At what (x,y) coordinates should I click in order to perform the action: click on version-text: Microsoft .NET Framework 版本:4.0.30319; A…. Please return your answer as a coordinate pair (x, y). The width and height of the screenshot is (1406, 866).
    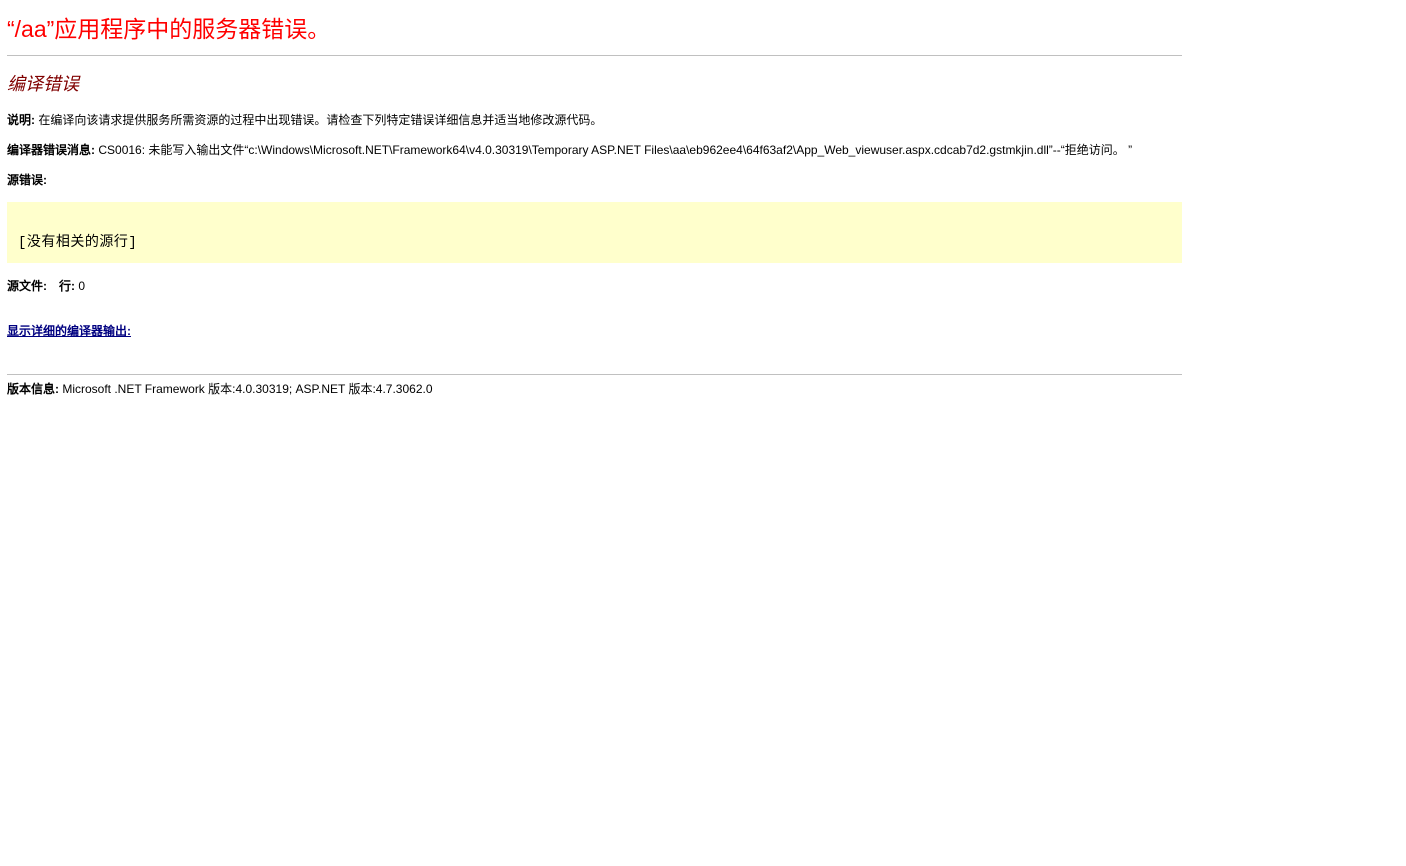
    Looking at the image, I should click on (247, 389).